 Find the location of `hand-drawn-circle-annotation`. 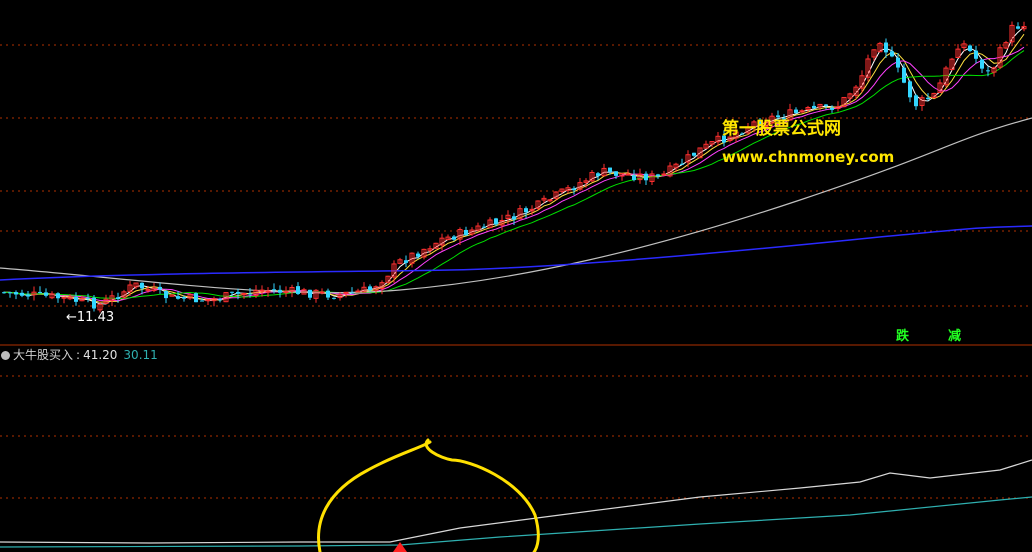

hand-drawn-circle-annotation is located at coordinates (428, 495).